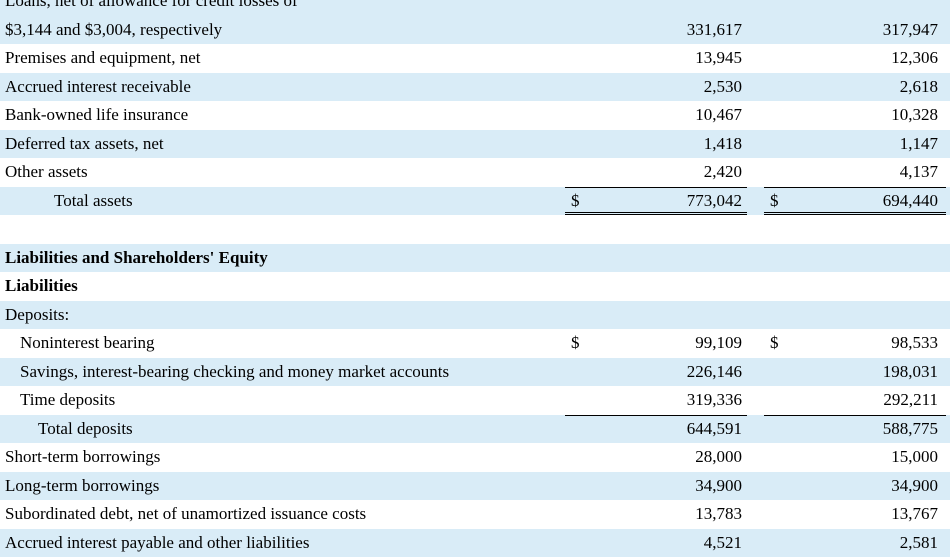  What do you see at coordinates (136, 258) in the screenshot?
I see `section-title: Liabilities and Shareholders' Equity` at bounding box center [136, 258].